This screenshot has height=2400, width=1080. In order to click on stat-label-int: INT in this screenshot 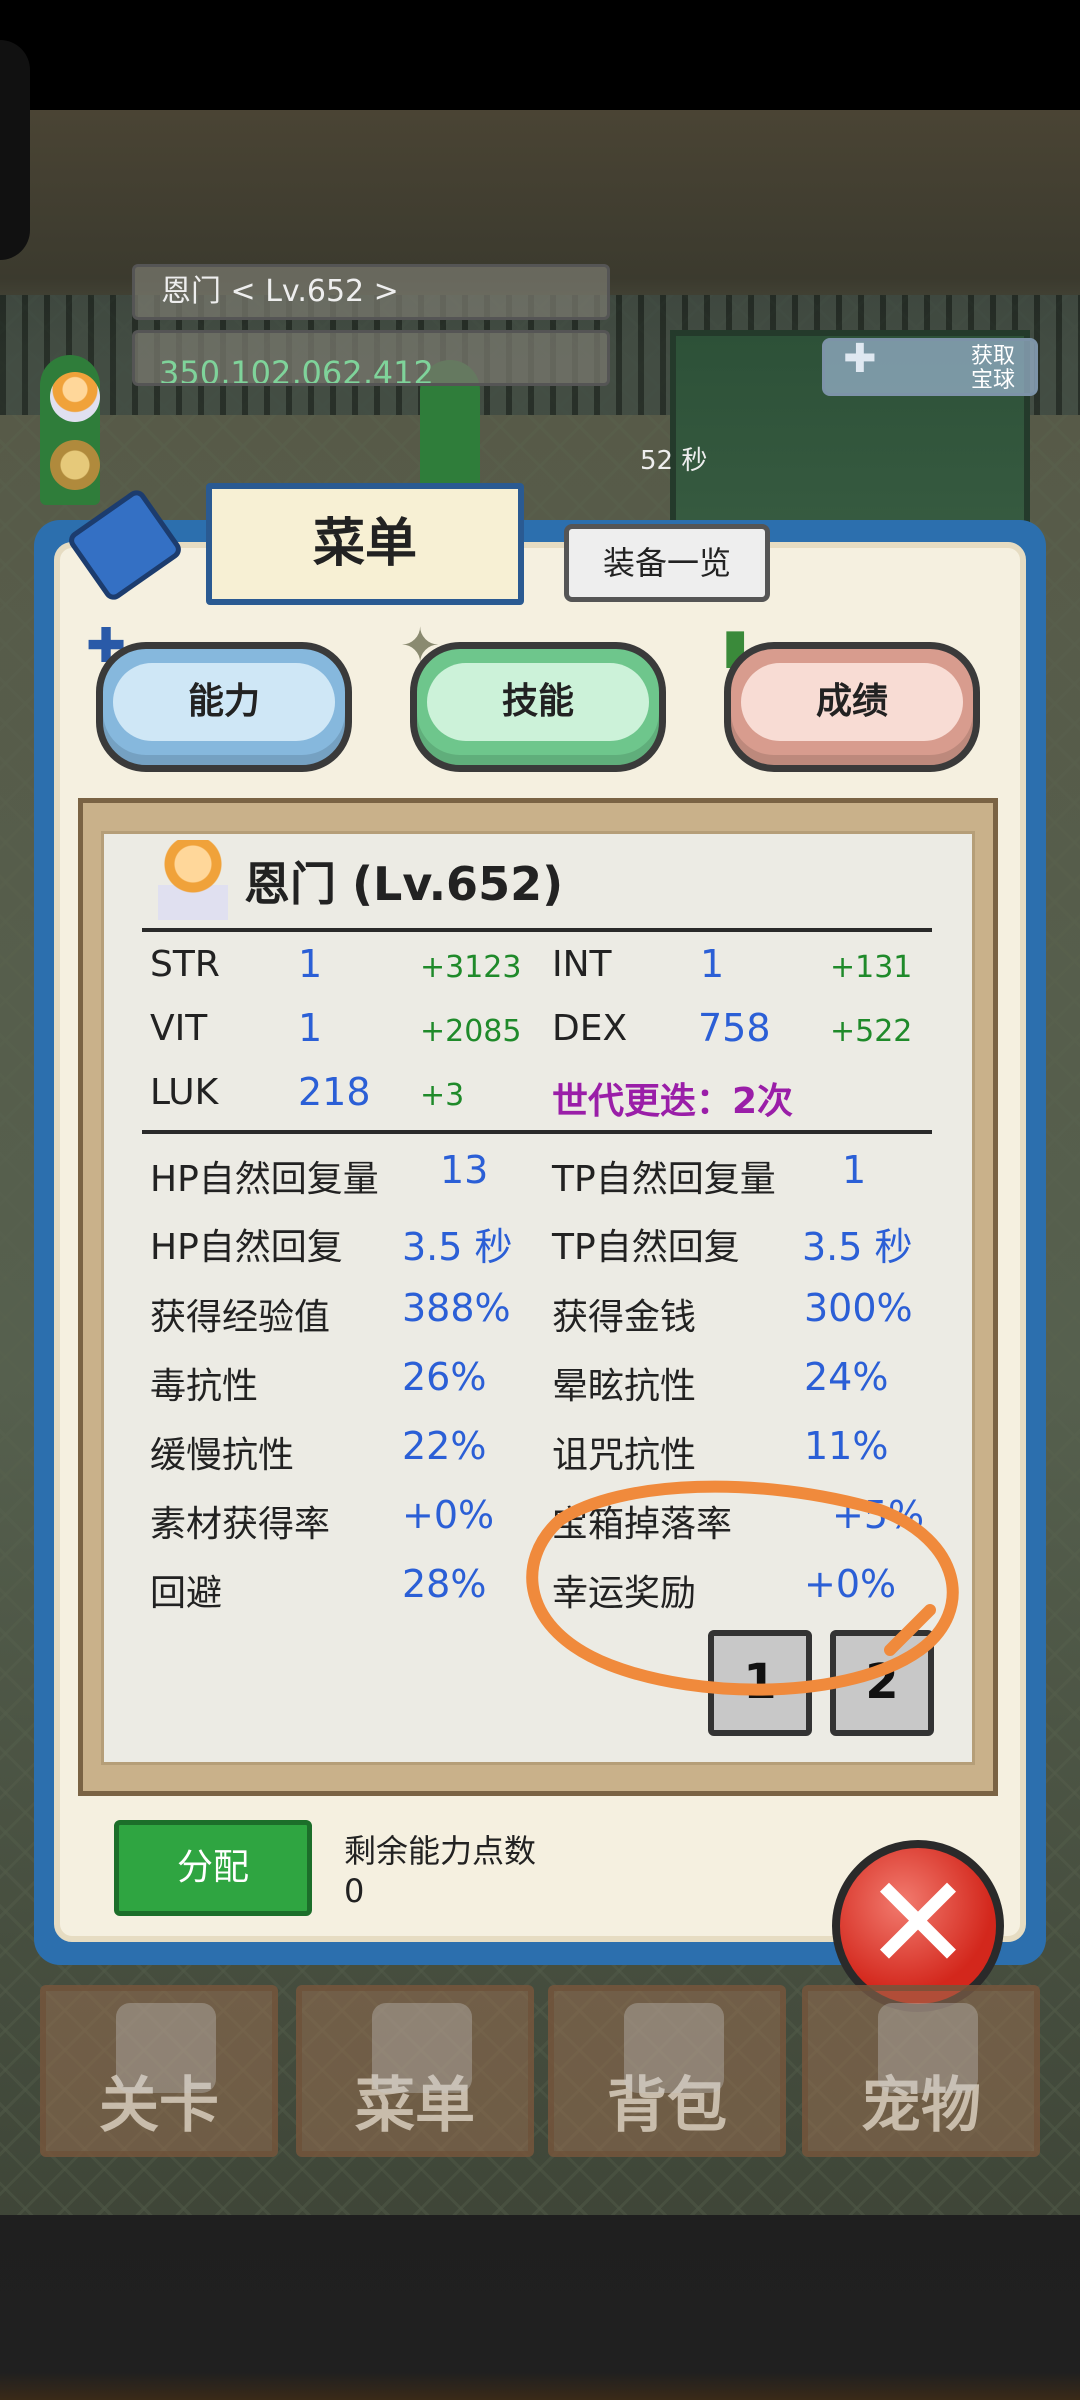, I will do `click(582, 964)`.